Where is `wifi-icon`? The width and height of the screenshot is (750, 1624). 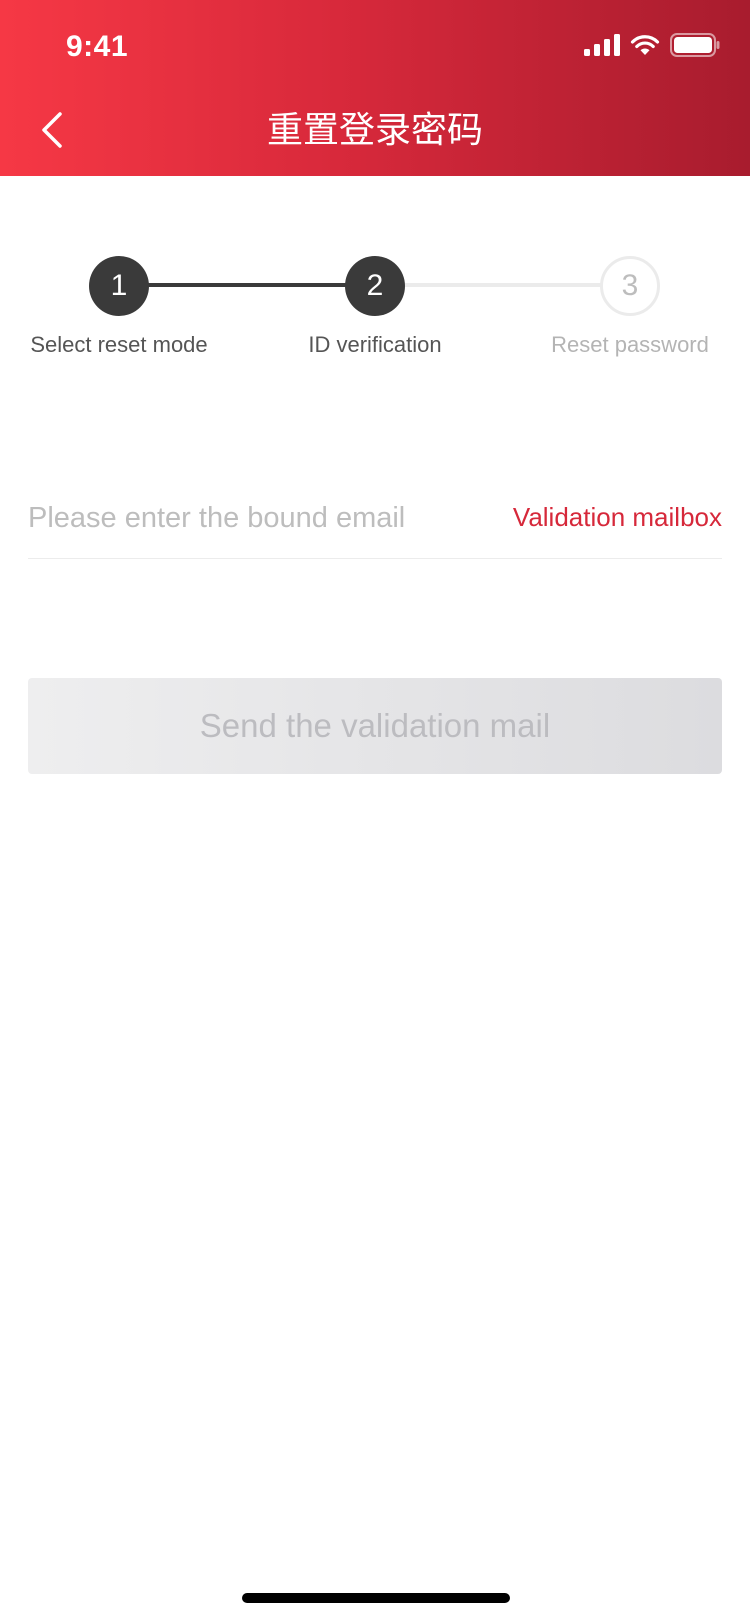
wifi-icon is located at coordinates (645, 45).